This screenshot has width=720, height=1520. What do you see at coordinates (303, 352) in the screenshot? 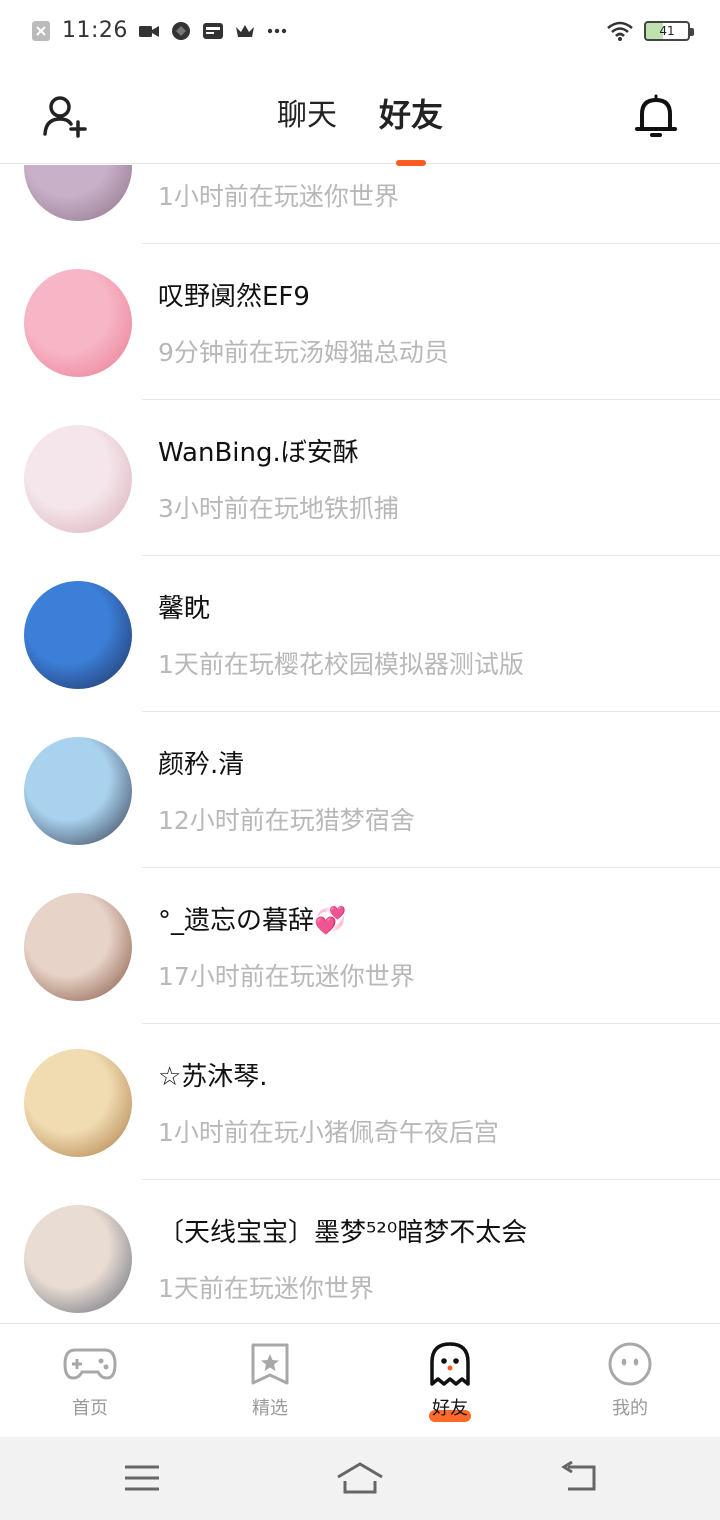
I see `friend-play-status: 9分钟前在玩汤姆猫总动员` at bounding box center [303, 352].